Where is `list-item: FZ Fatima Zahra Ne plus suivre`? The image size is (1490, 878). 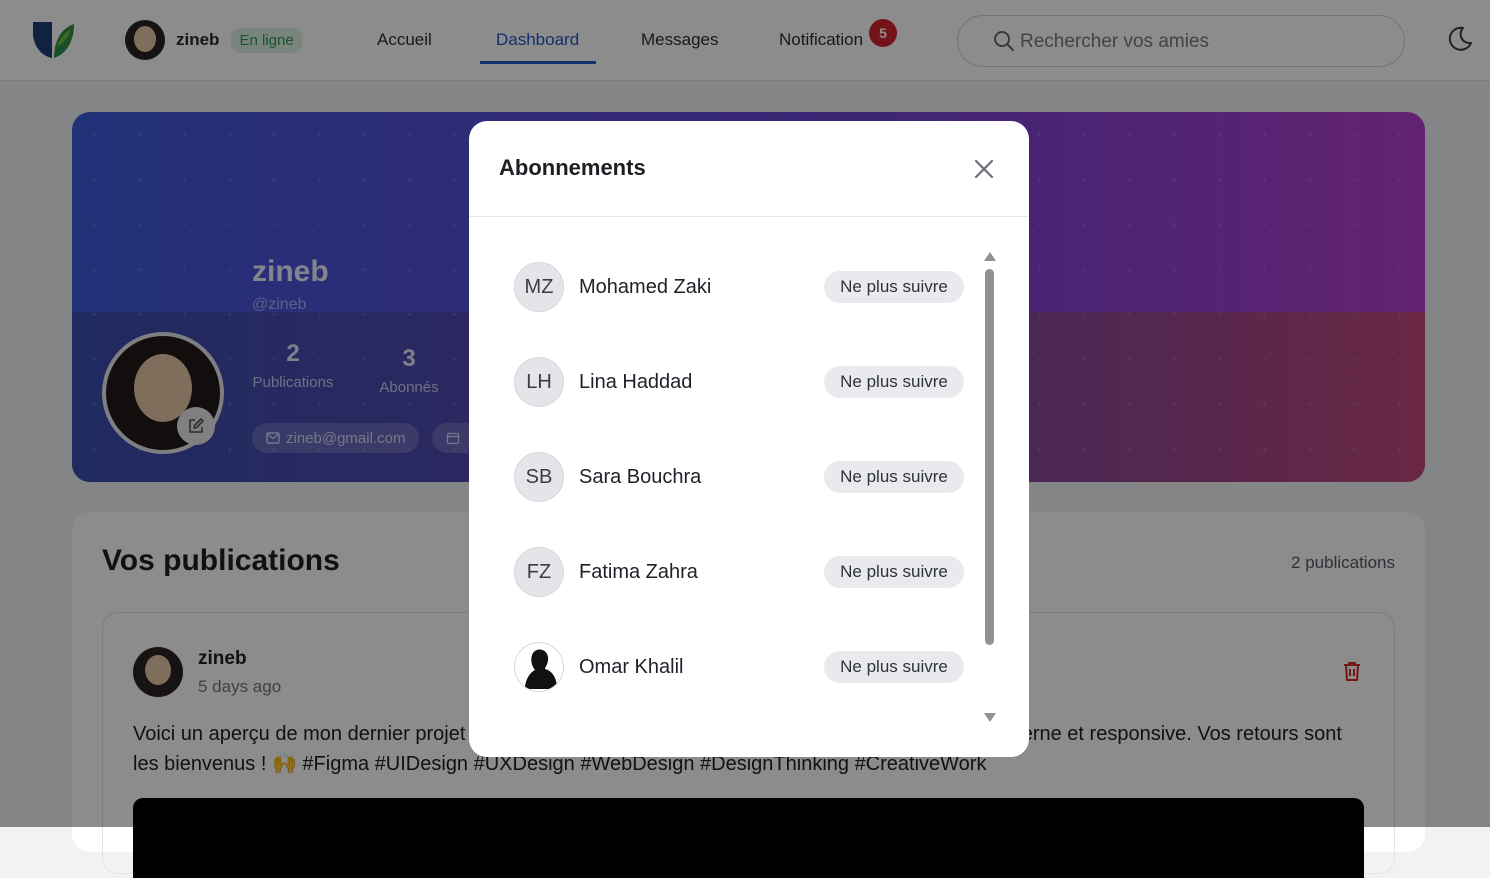 list-item: FZ Fatima Zahra Ne plus suivre is located at coordinates (739, 572).